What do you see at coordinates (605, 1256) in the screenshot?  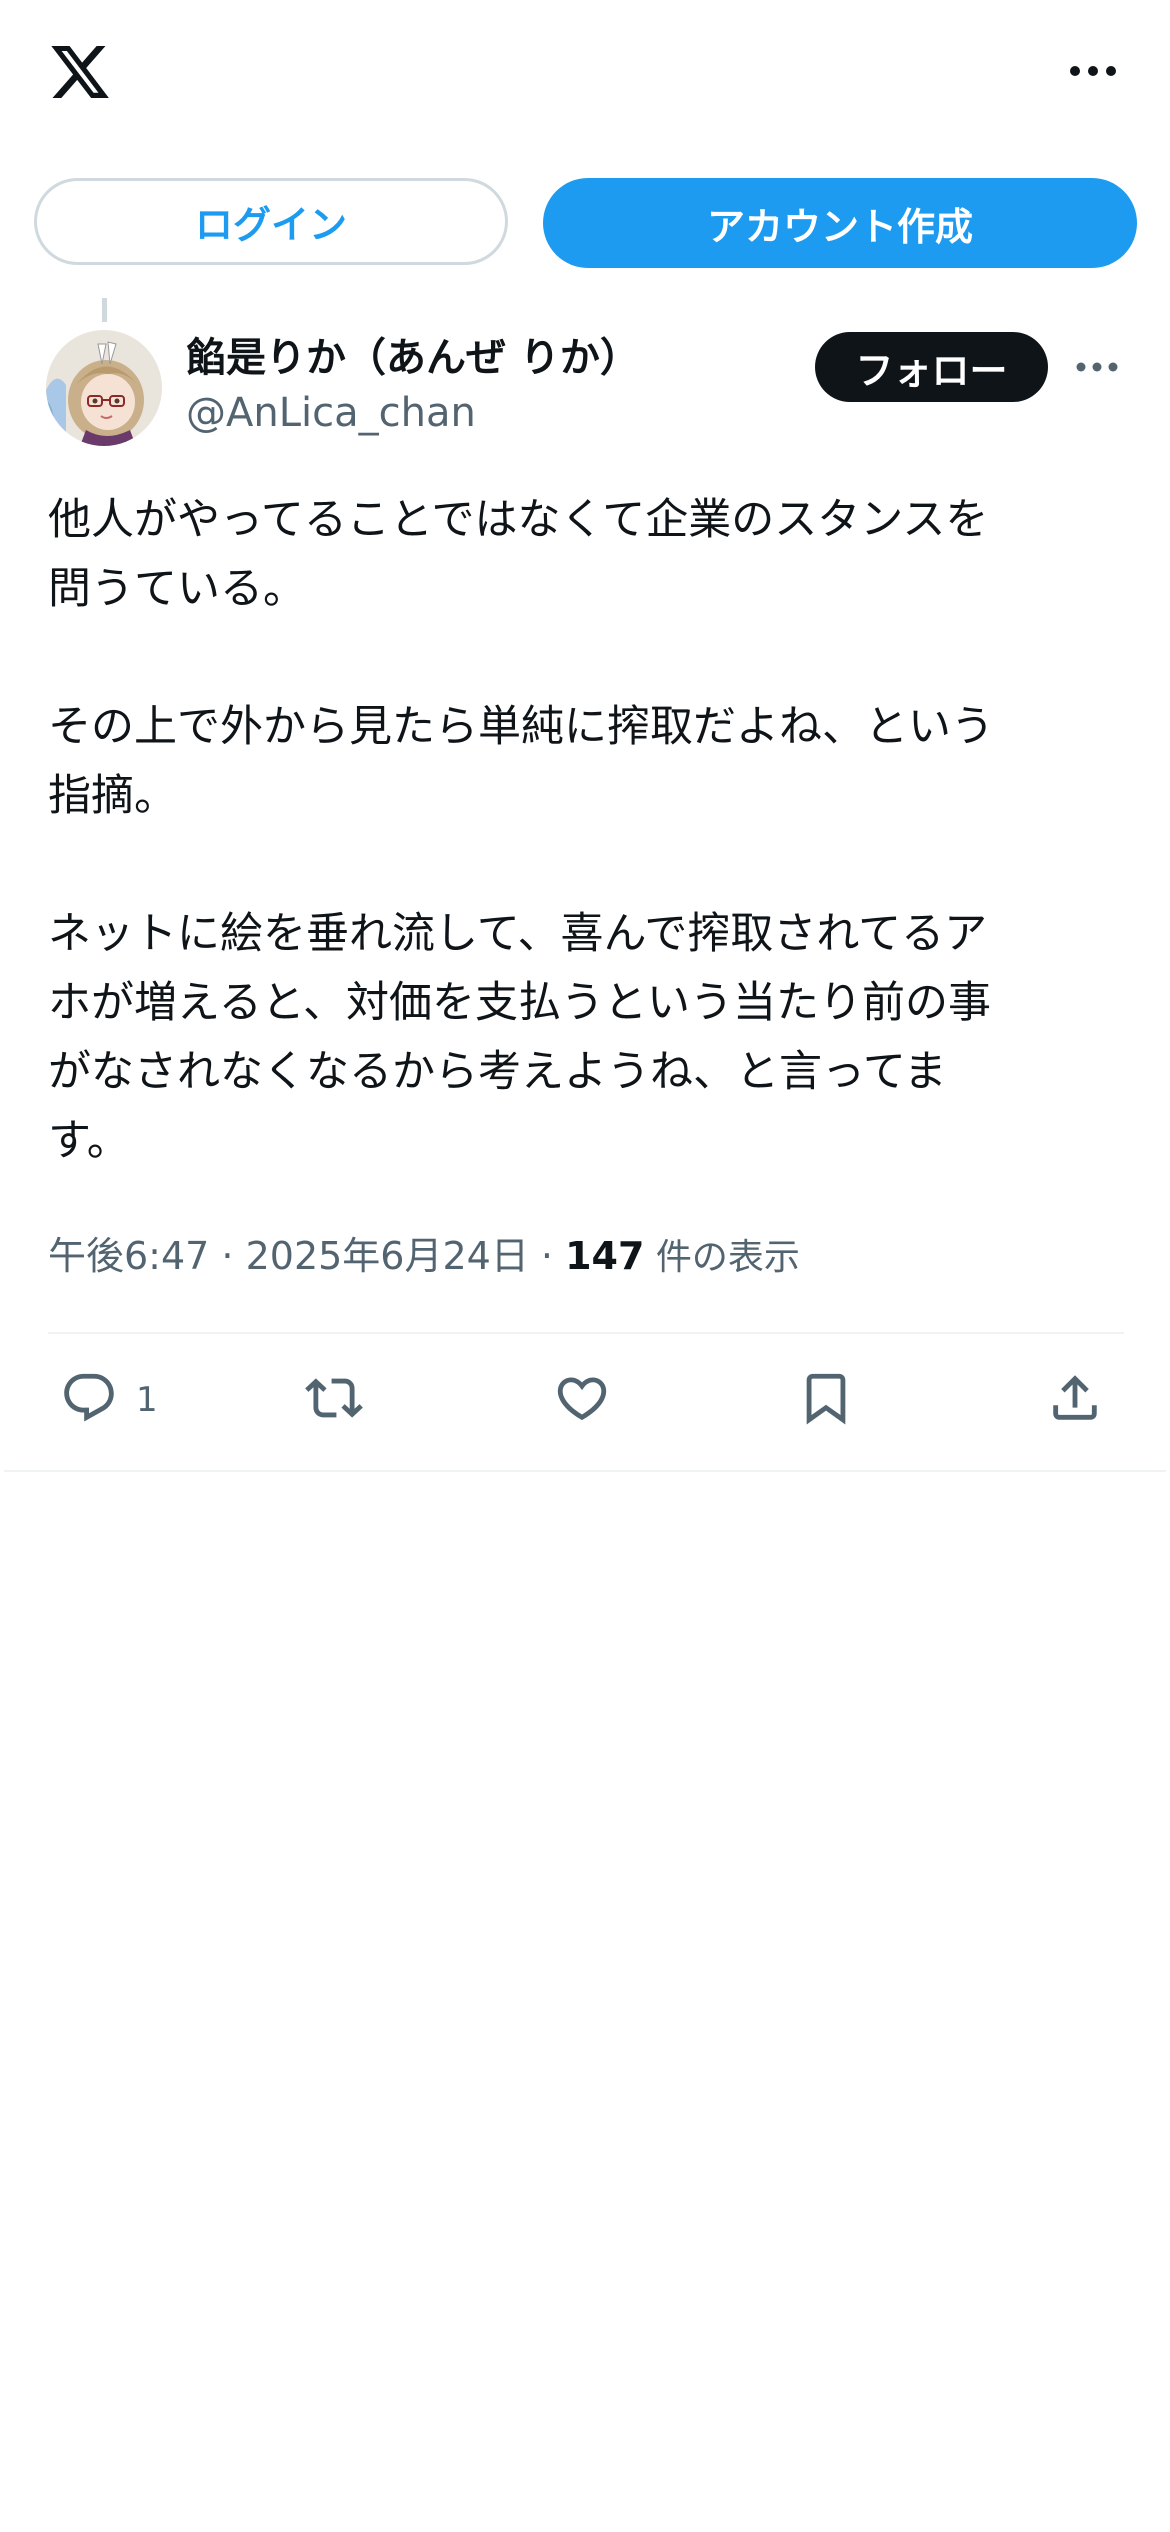 I see `views-count: 147` at bounding box center [605, 1256].